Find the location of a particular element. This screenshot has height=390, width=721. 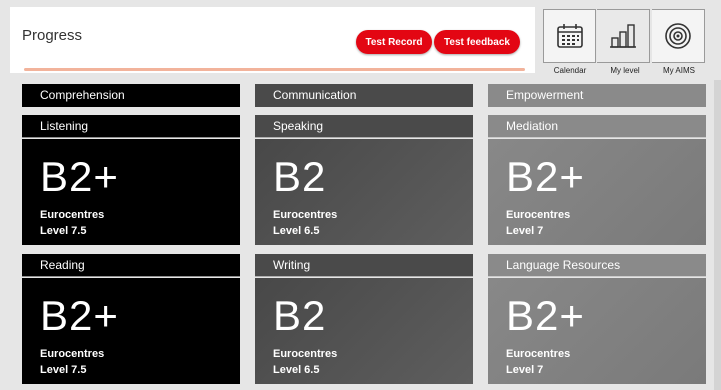

skill-card-writing: B2 Eurocentres Level 6.5 is located at coordinates (364, 331).